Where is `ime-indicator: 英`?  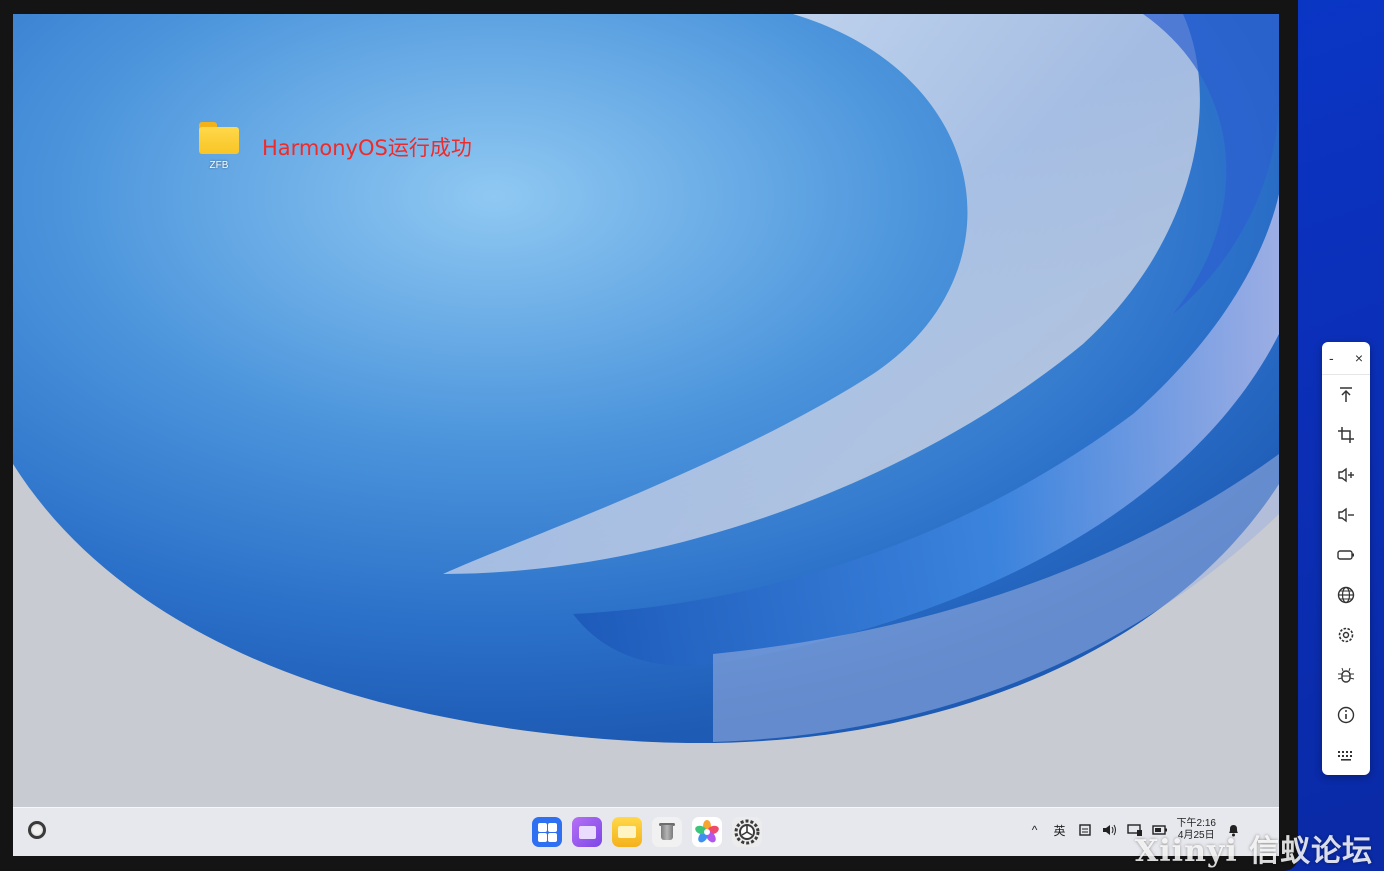
ime-indicator: 英 is located at coordinates (1060, 830).